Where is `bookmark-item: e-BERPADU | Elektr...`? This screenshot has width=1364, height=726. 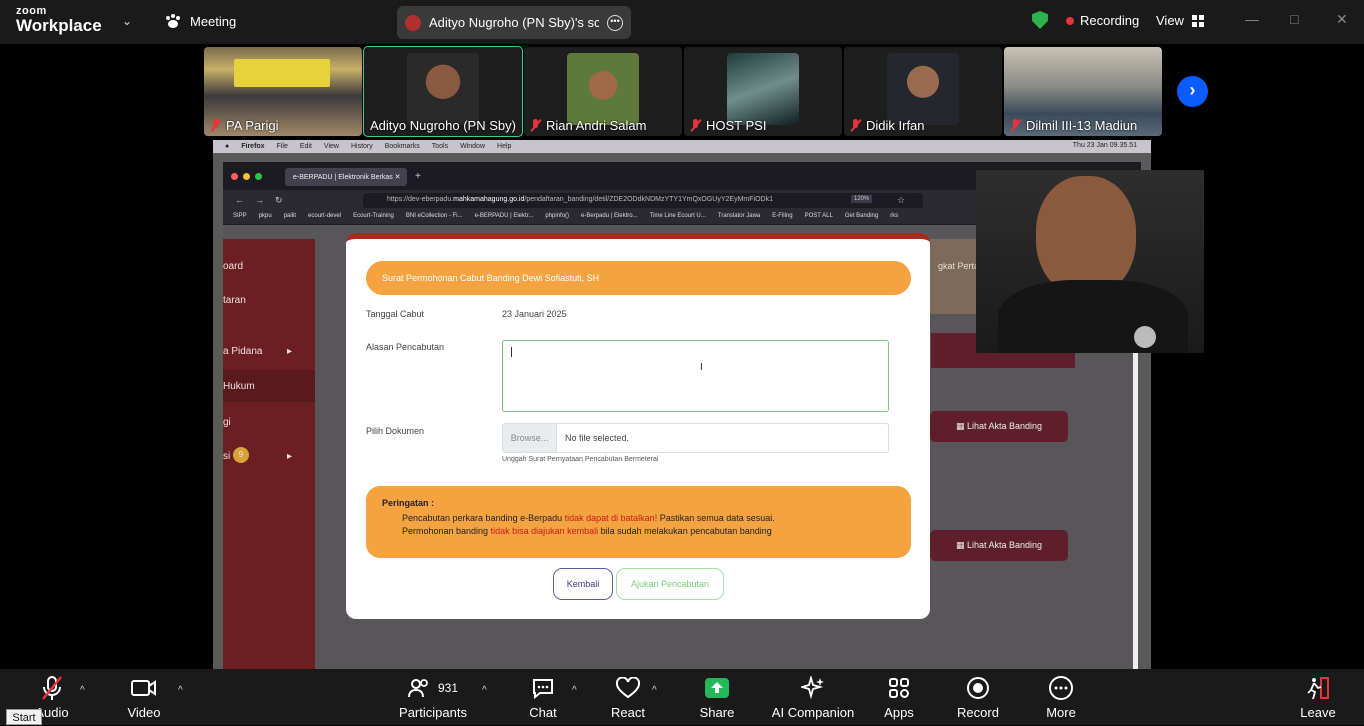 bookmark-item: e-BERPADU | Elektr... is located at coordinates (504, 216).